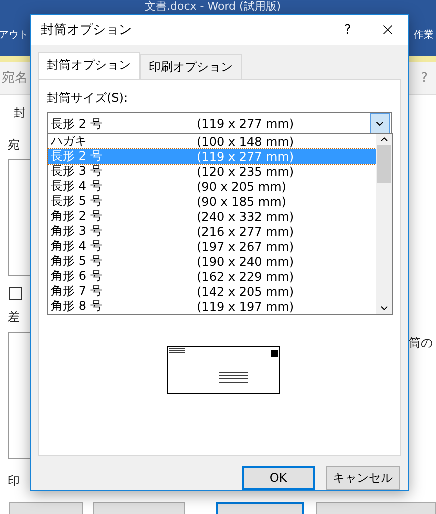  What do you see at coordinates (212, 201) in the screenshot?
I see `list-item: 長形 5 号 (90 x 185 mm)` at bounding box center [212, 201].